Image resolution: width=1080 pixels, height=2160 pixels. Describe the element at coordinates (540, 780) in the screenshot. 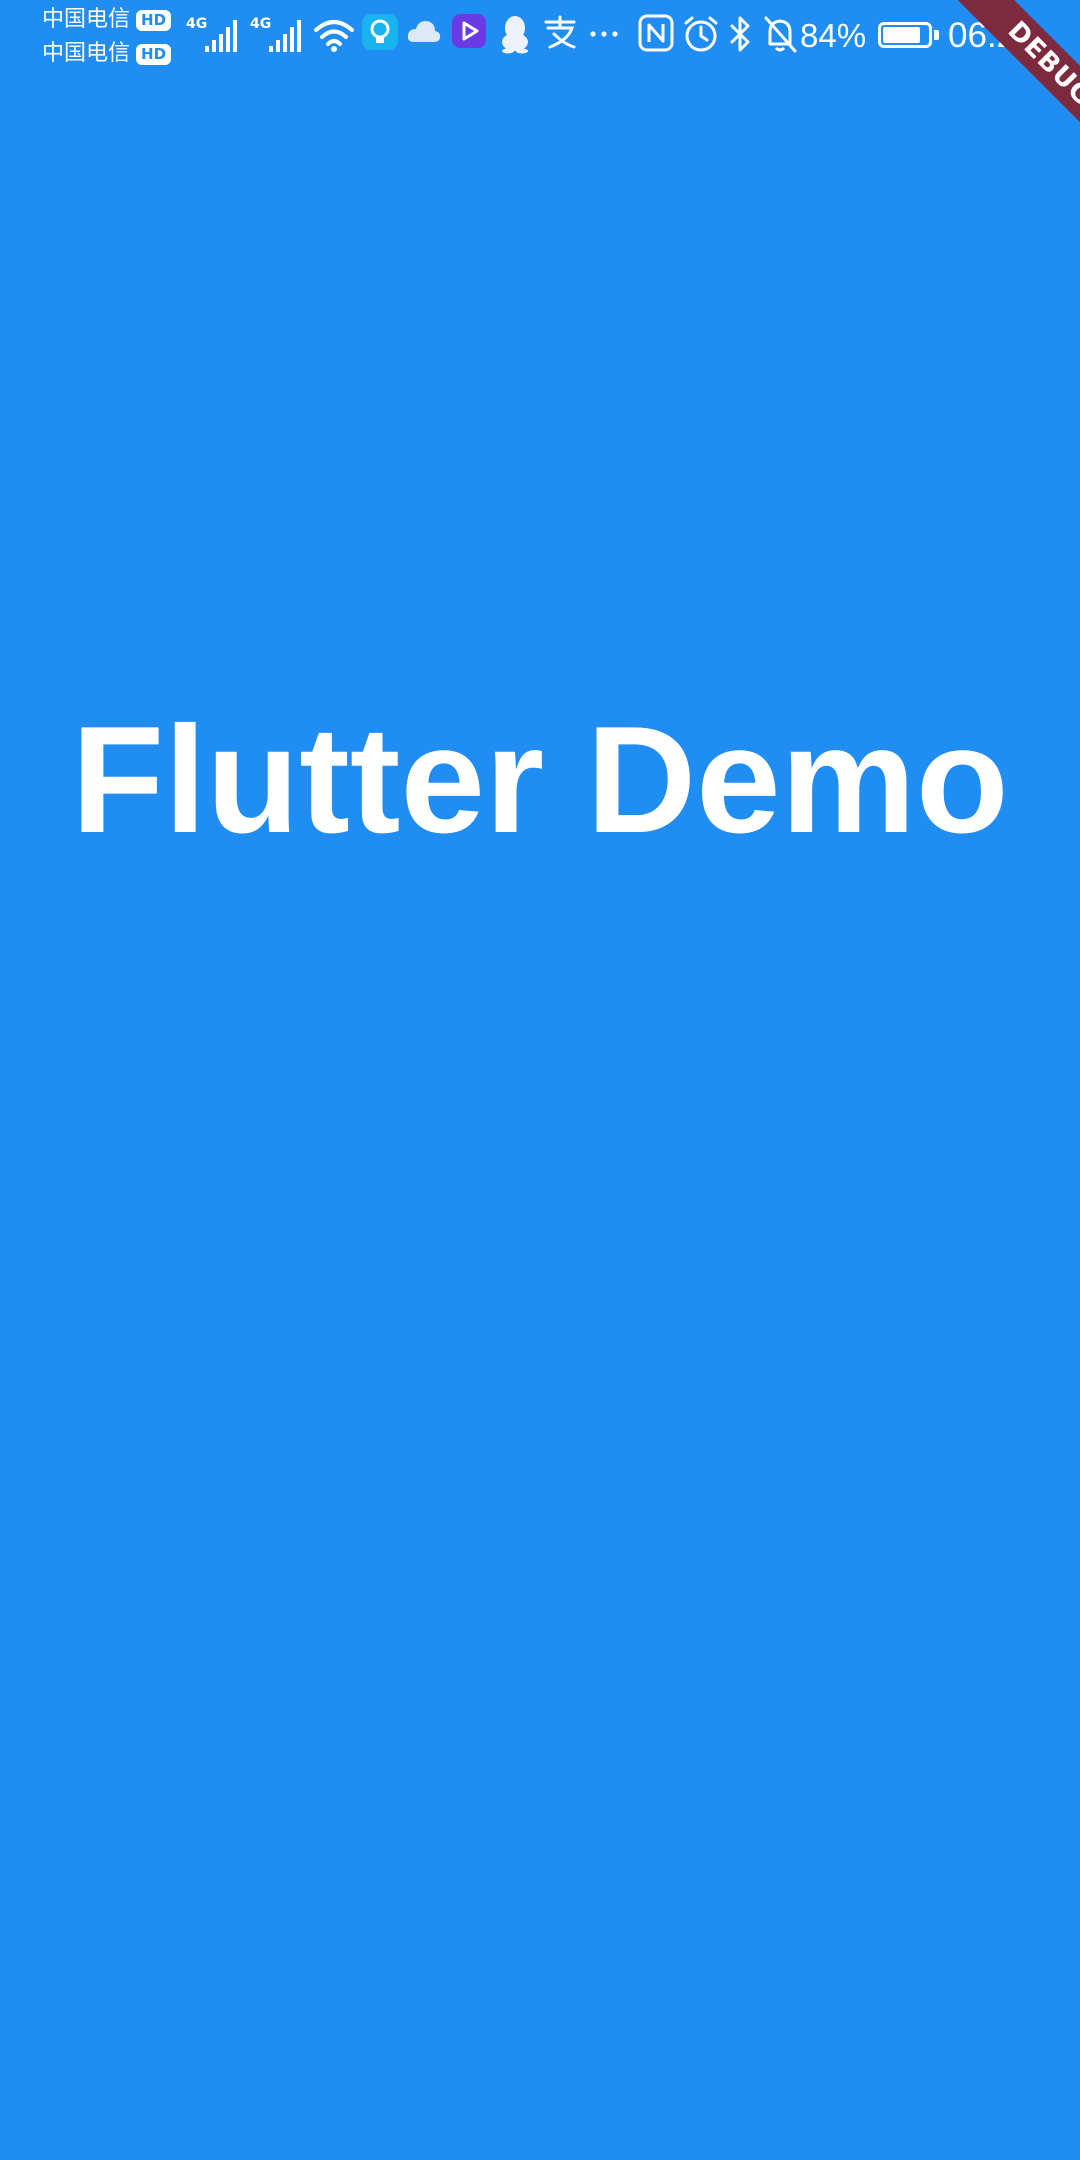

I see `page-title: Flutter Demo` at that location.